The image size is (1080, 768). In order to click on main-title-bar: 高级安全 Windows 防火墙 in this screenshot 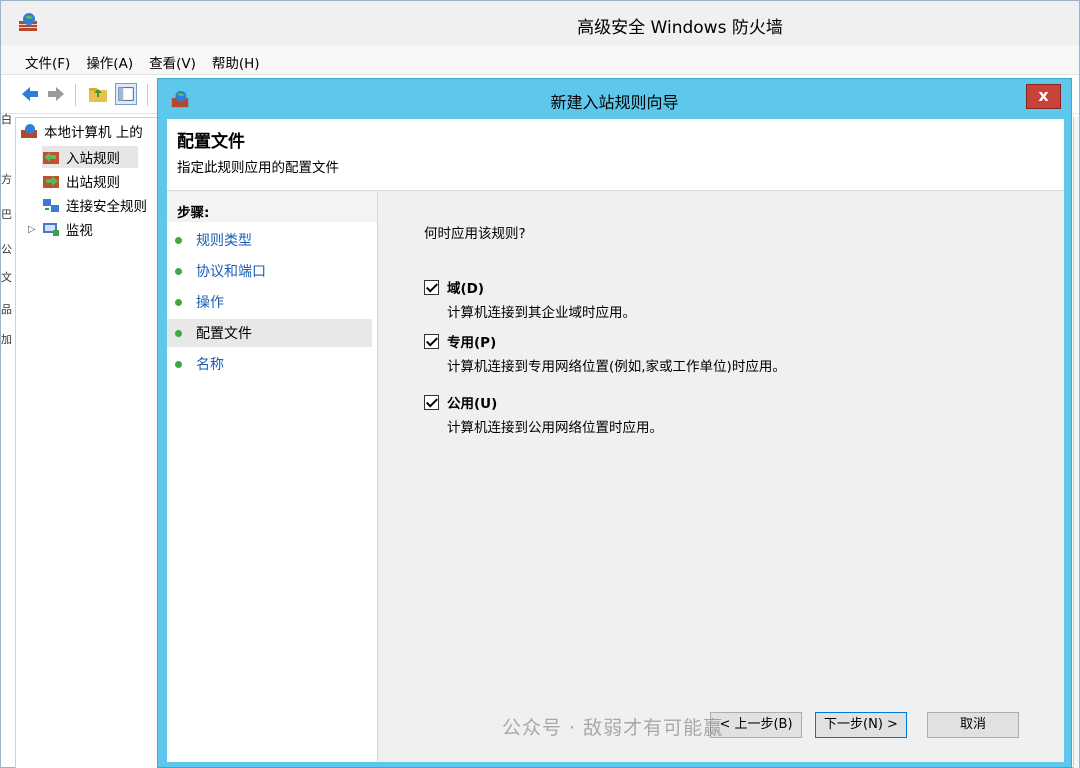, I will do `click(540, 23)`.